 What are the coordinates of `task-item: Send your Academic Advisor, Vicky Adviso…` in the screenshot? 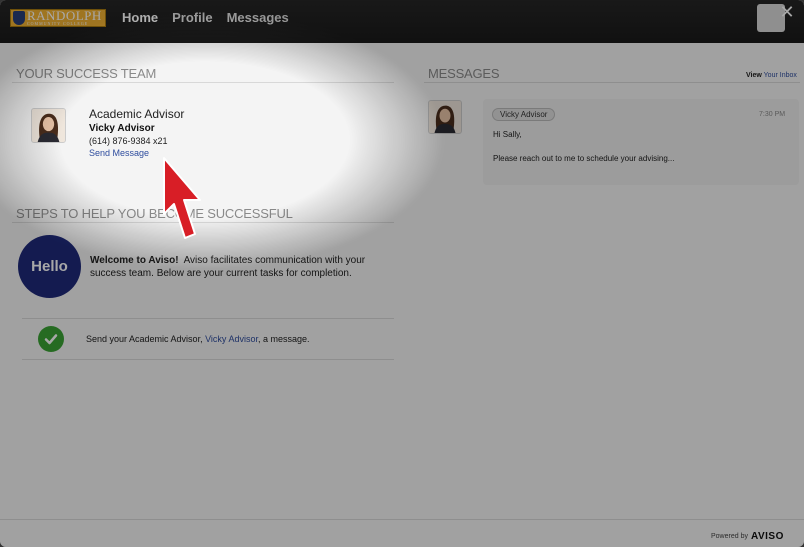 It's located at (197, 339).